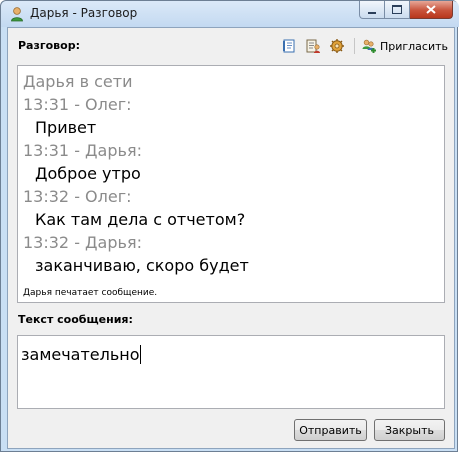 The image size is (460, 454). Describe the element at coordinates (230, 14) in the screenshot. I see `title-bar: Дарья - Разговор` at that location.